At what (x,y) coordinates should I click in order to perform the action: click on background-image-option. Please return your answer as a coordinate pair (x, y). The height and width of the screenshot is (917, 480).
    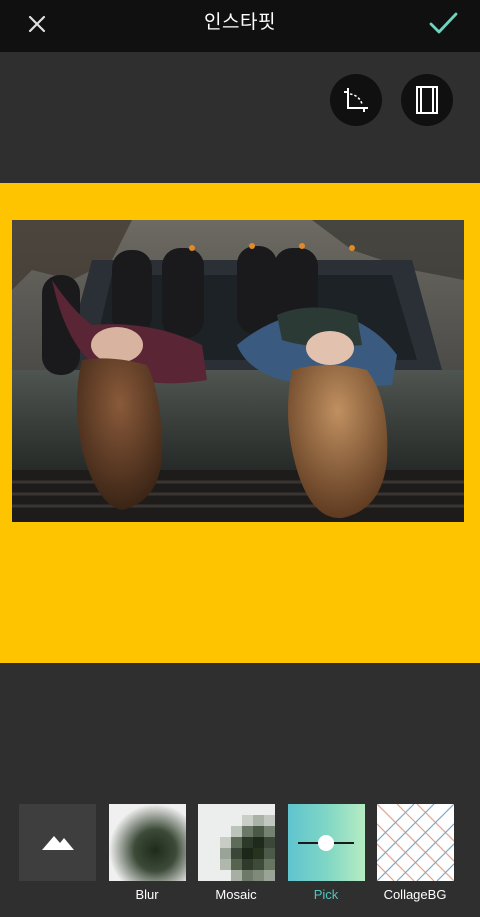
    Looking at the image, I should click on (57, 842).